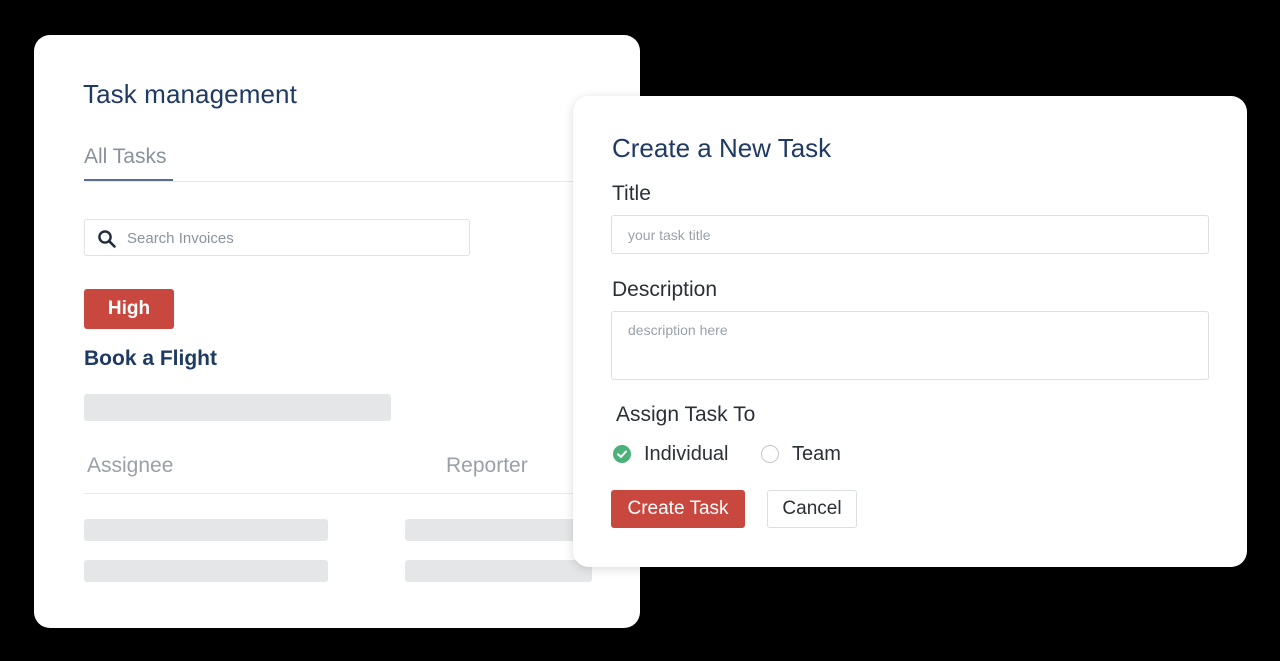 The width and height of the screenshot is (1280, 661). I want to click on description-placeholder-bar, so click(237, 407).